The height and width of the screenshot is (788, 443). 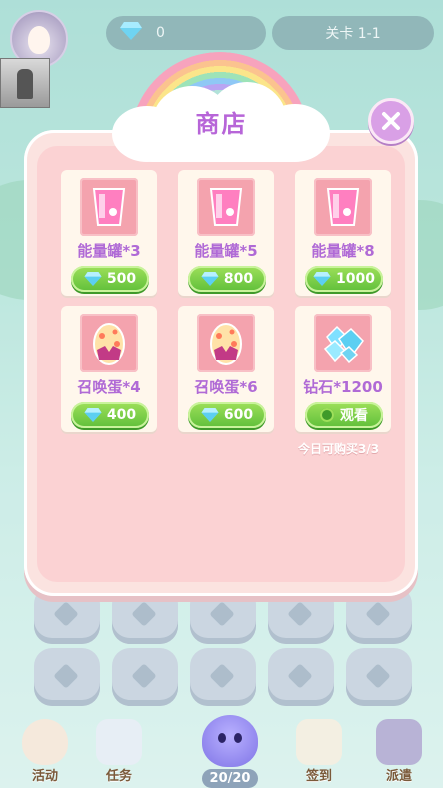 I want to click on buy-button: 1000, so click(x=344, y=279).